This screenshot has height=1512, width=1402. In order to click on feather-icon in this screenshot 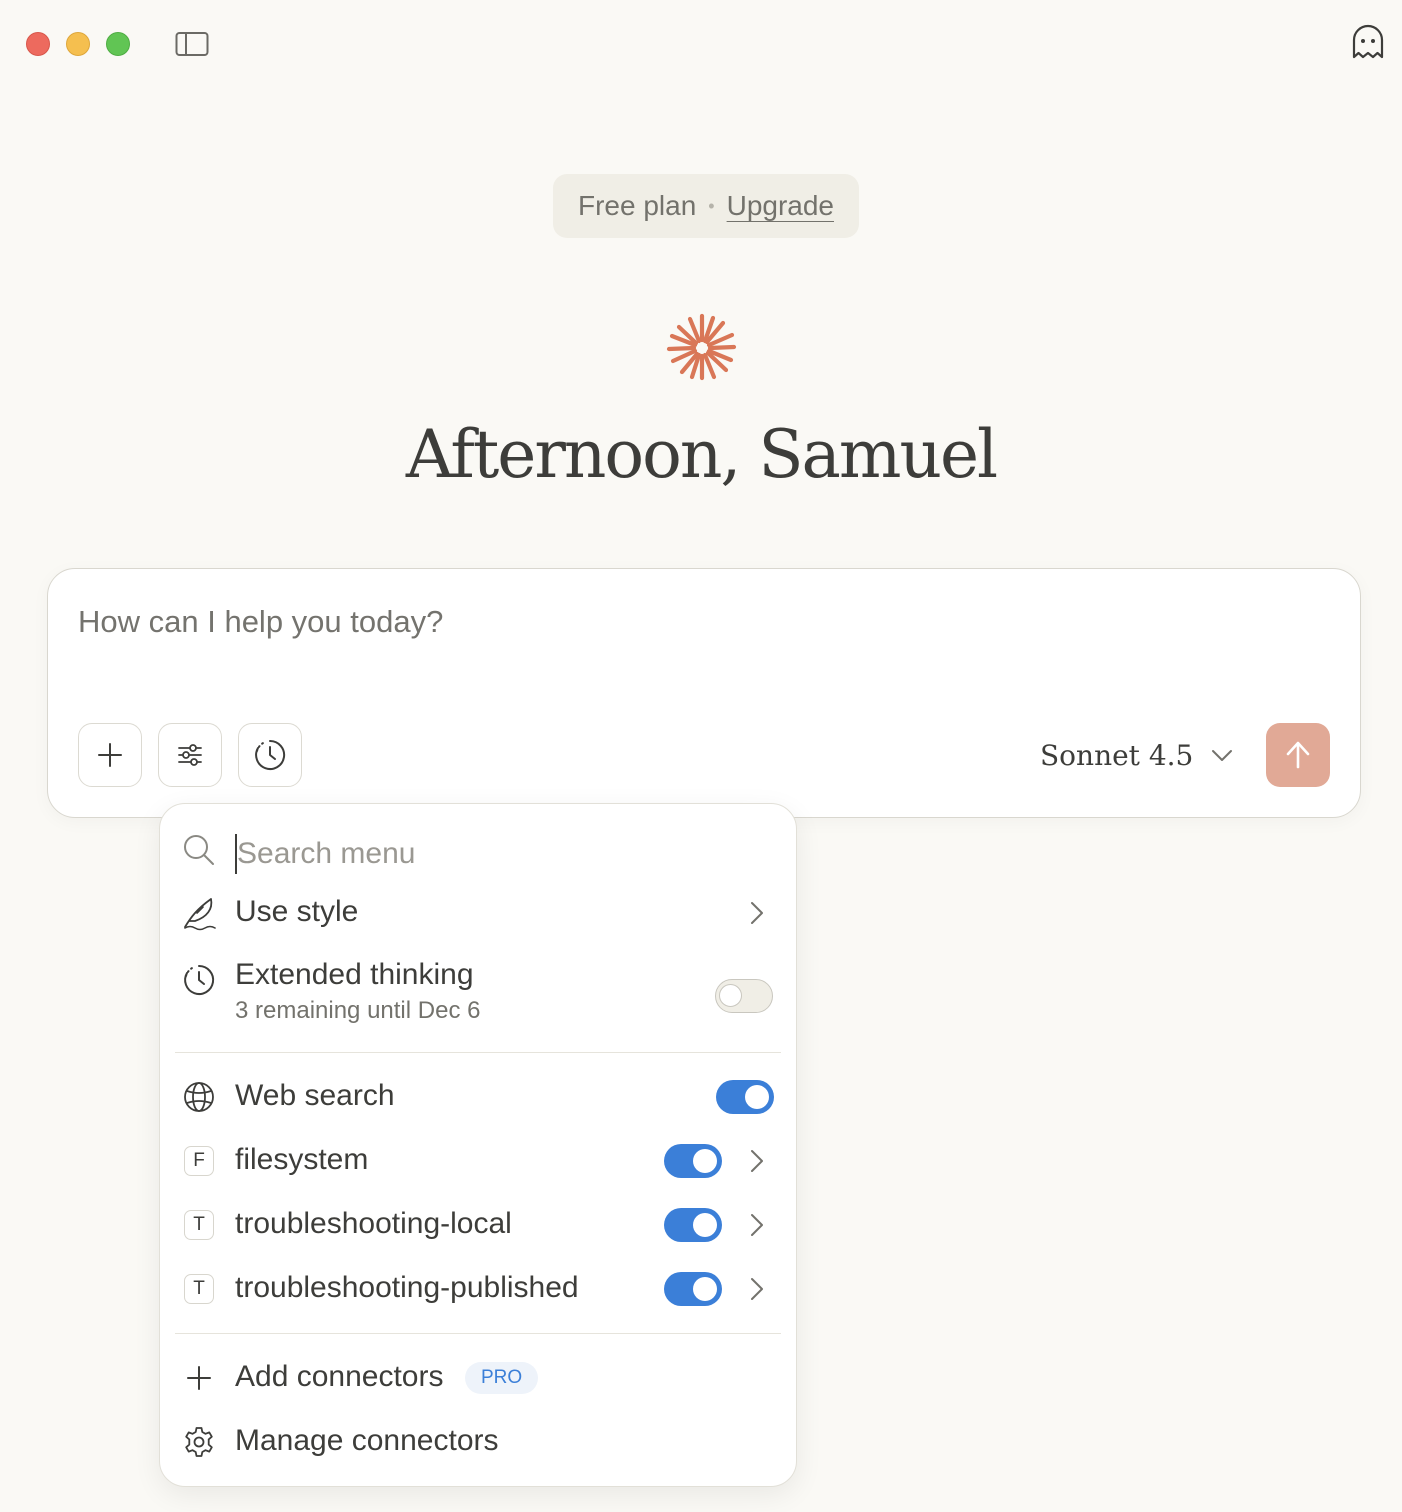, I will do `click(199, 913)`.